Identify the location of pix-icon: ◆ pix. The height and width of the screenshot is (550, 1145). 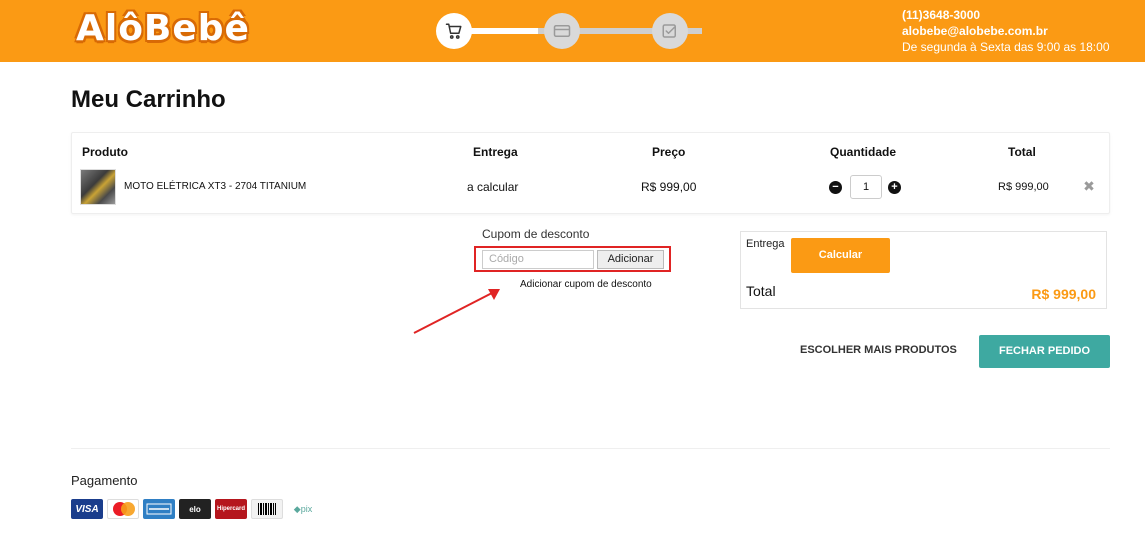
(303, 509).